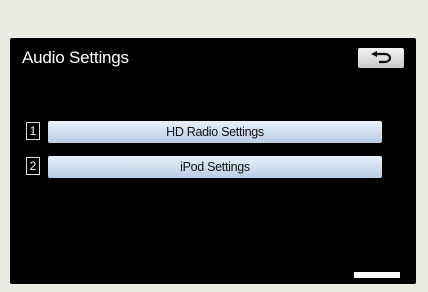 The image size is (428, 292). I want to click on hd-radio-settings-button: HD Radio Settings, so click(215, 132).